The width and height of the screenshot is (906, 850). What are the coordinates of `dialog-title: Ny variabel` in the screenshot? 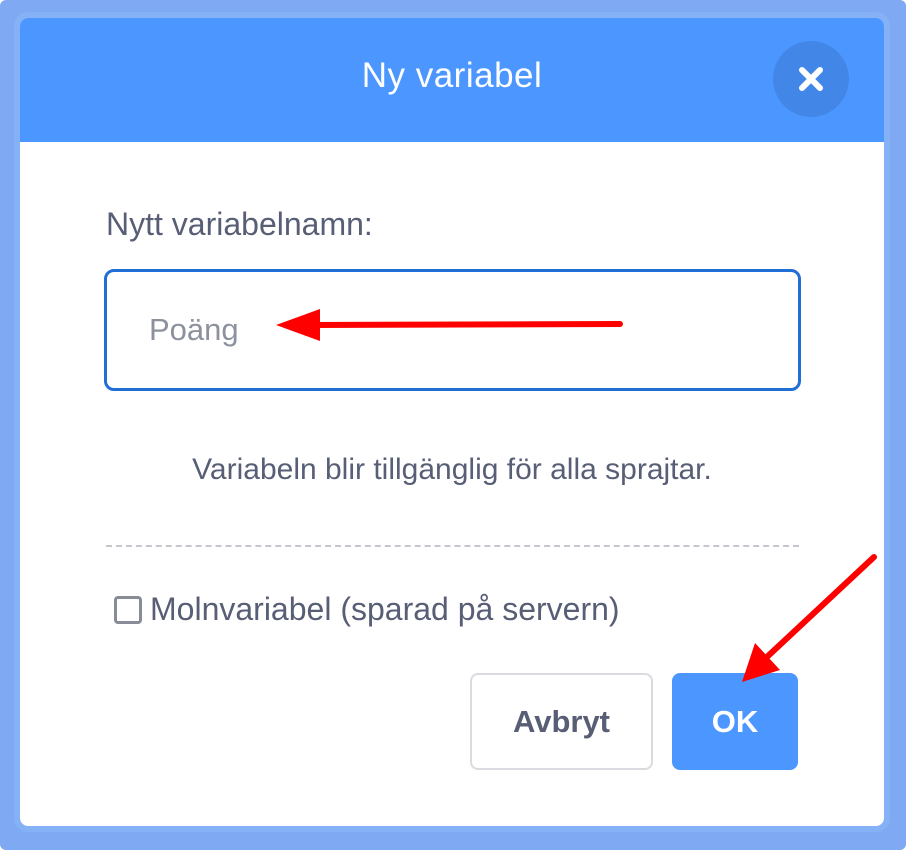 It's located at (452, 75).